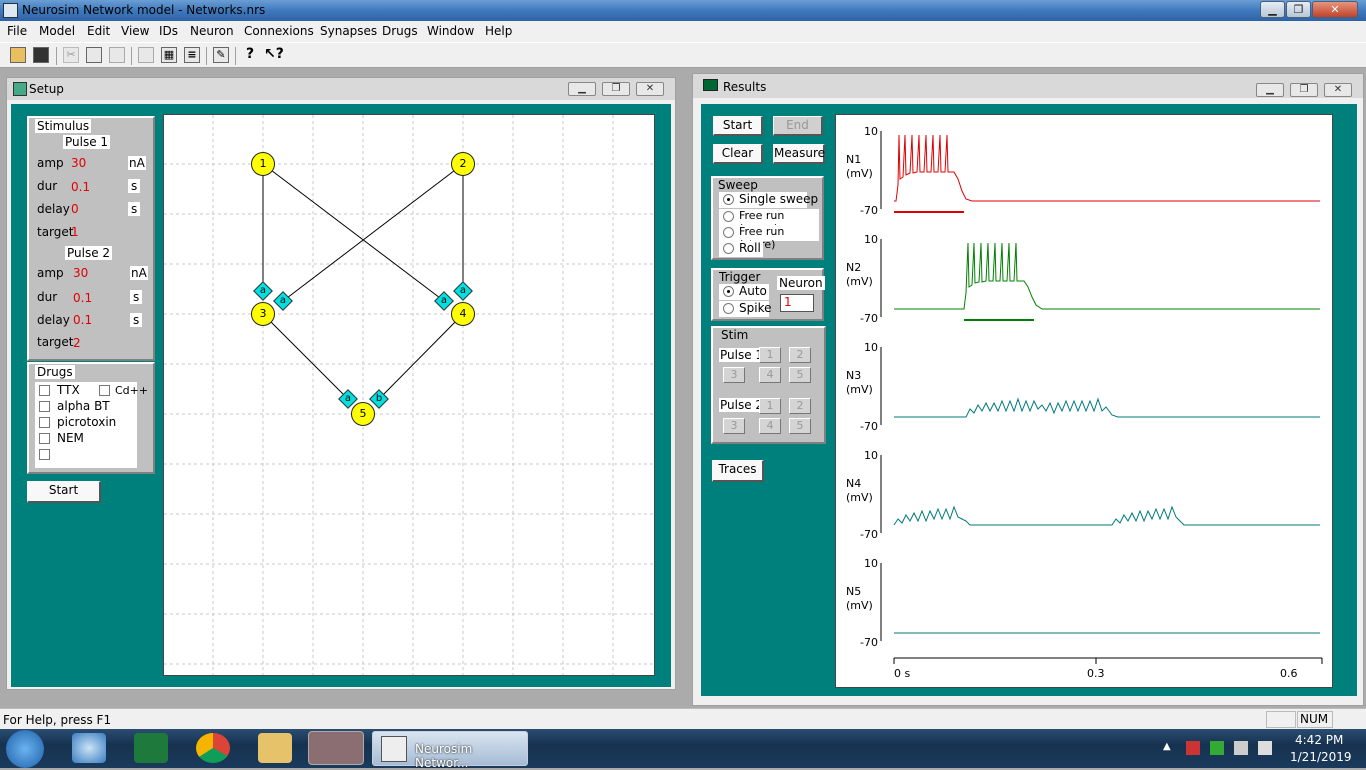 This screenshot has height=770, width=1366. What do you see at coordinates (738, 154) in the screenshot?
I see `results-clear-button: Clear` at bounding box center [738, 154].